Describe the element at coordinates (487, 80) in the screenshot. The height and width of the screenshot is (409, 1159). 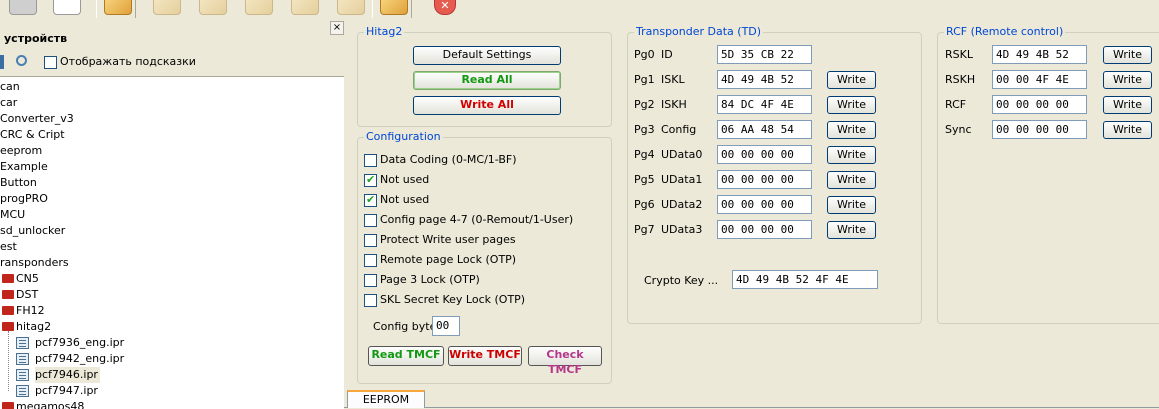
I see `read-all-button: Read All` at that location.